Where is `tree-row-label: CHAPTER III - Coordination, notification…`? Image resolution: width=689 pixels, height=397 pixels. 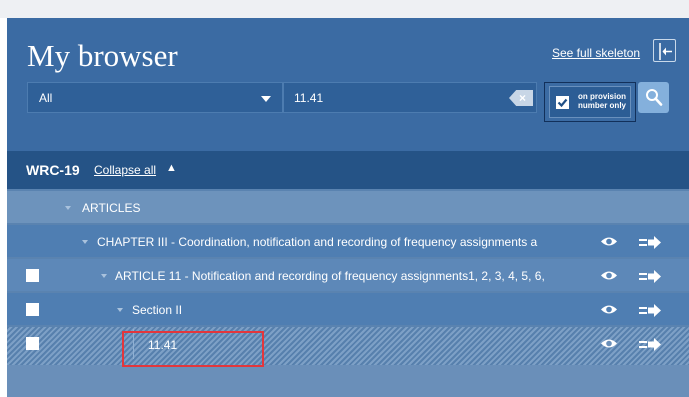
tree-row-label: CHAPTER III - Coordination, notification… is located at coordinates (317, 242).